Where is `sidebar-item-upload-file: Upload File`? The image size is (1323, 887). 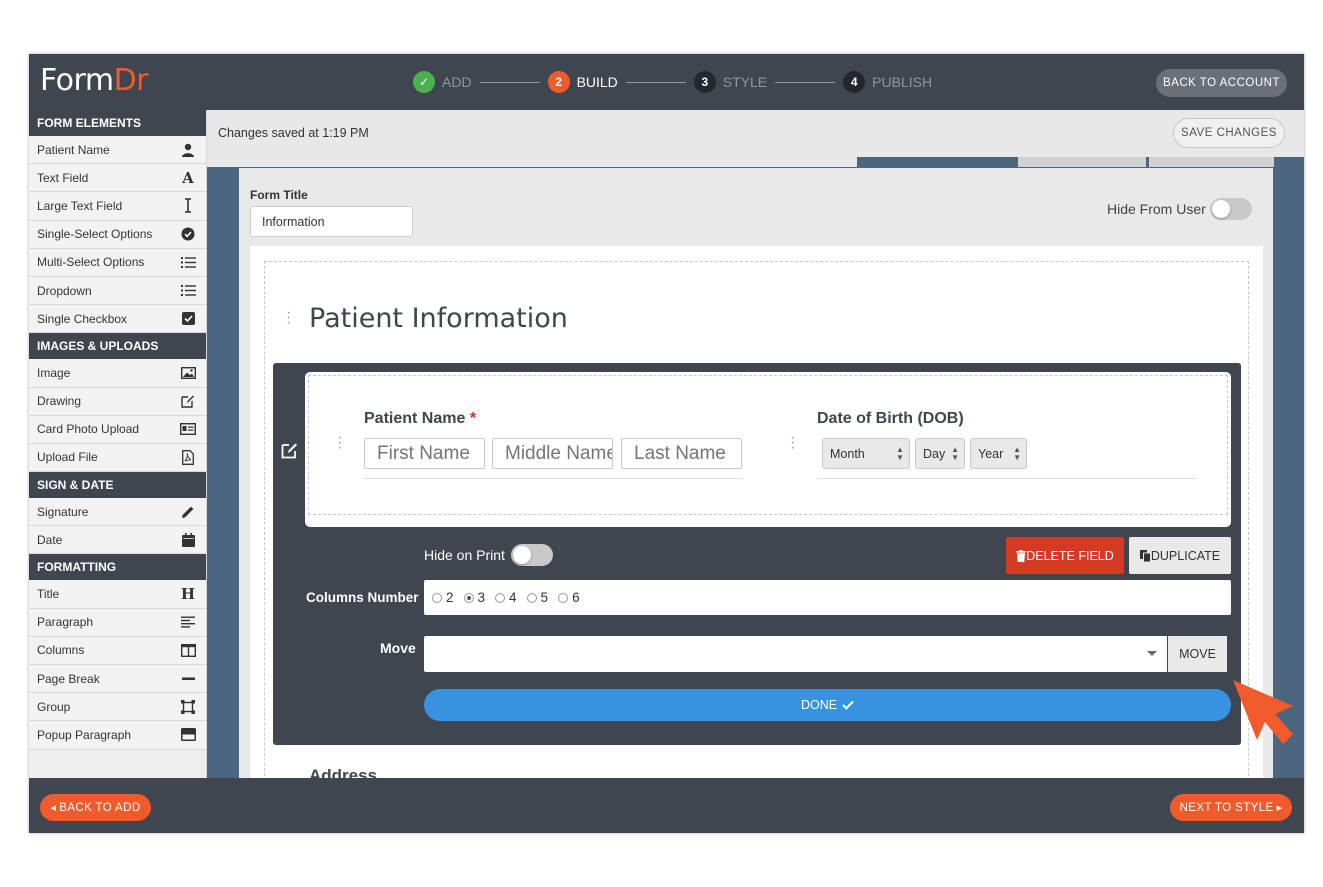
sidebar-item-upload-file: Upload File is located at coordinates (117, 458).